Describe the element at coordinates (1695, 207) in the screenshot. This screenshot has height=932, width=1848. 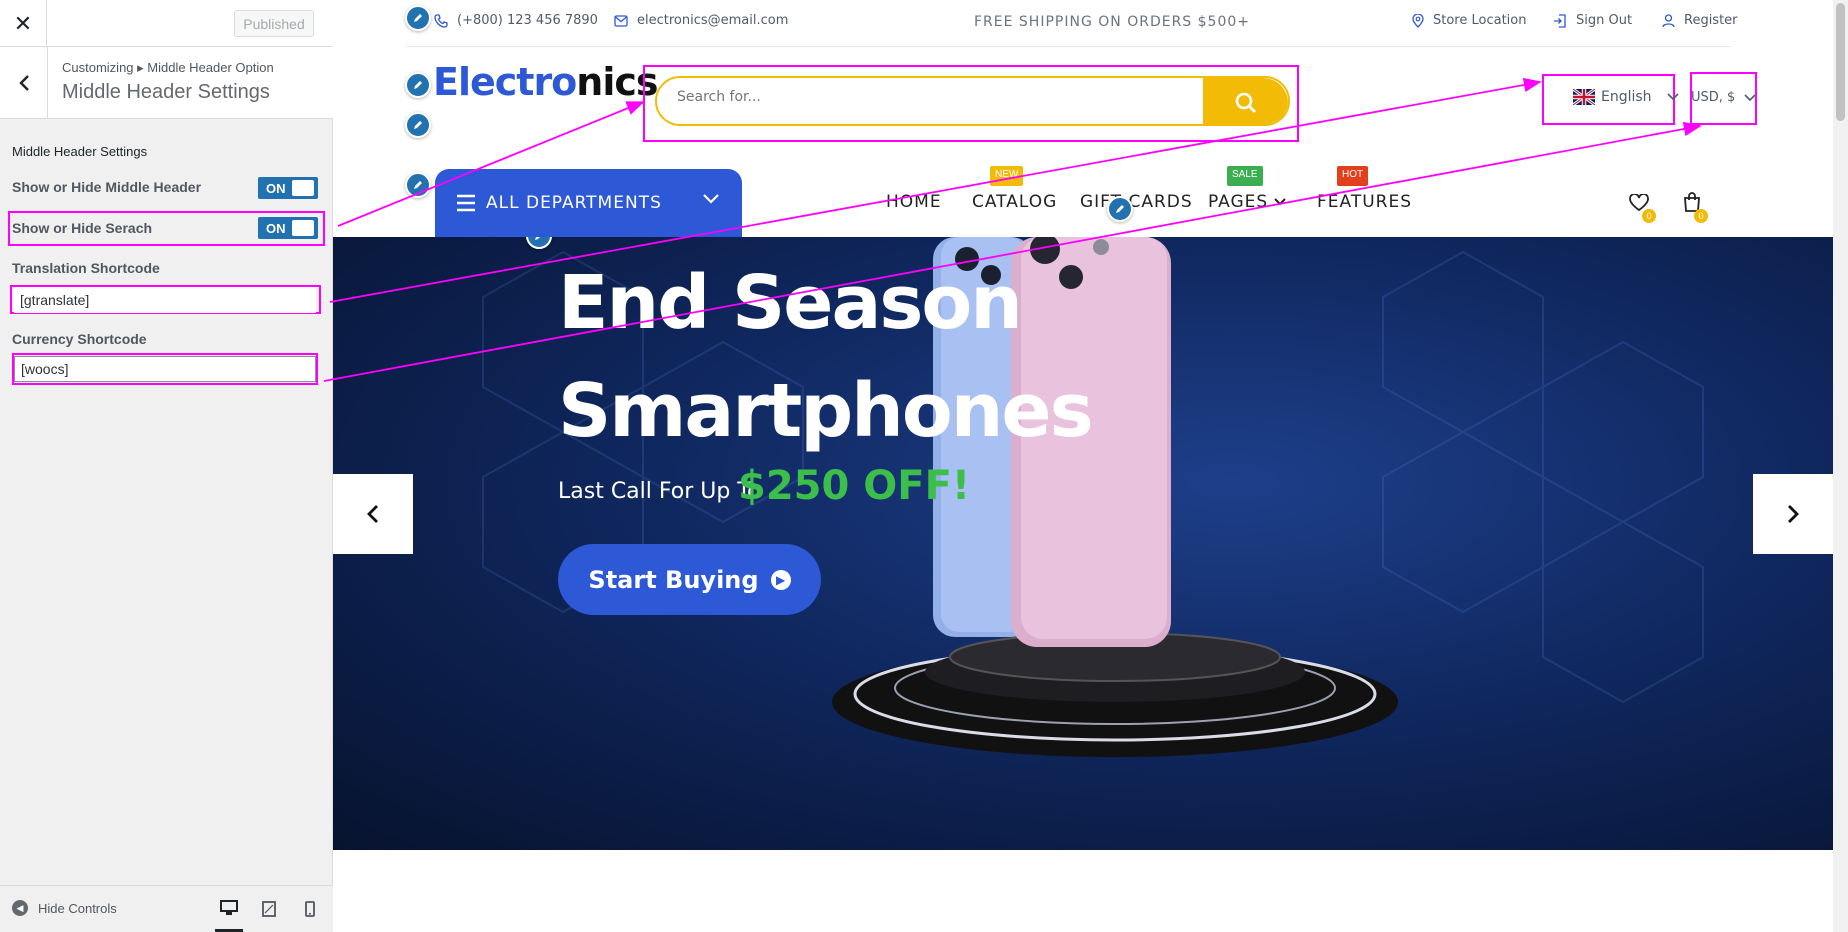
I see `cart-button: 0` at that location.